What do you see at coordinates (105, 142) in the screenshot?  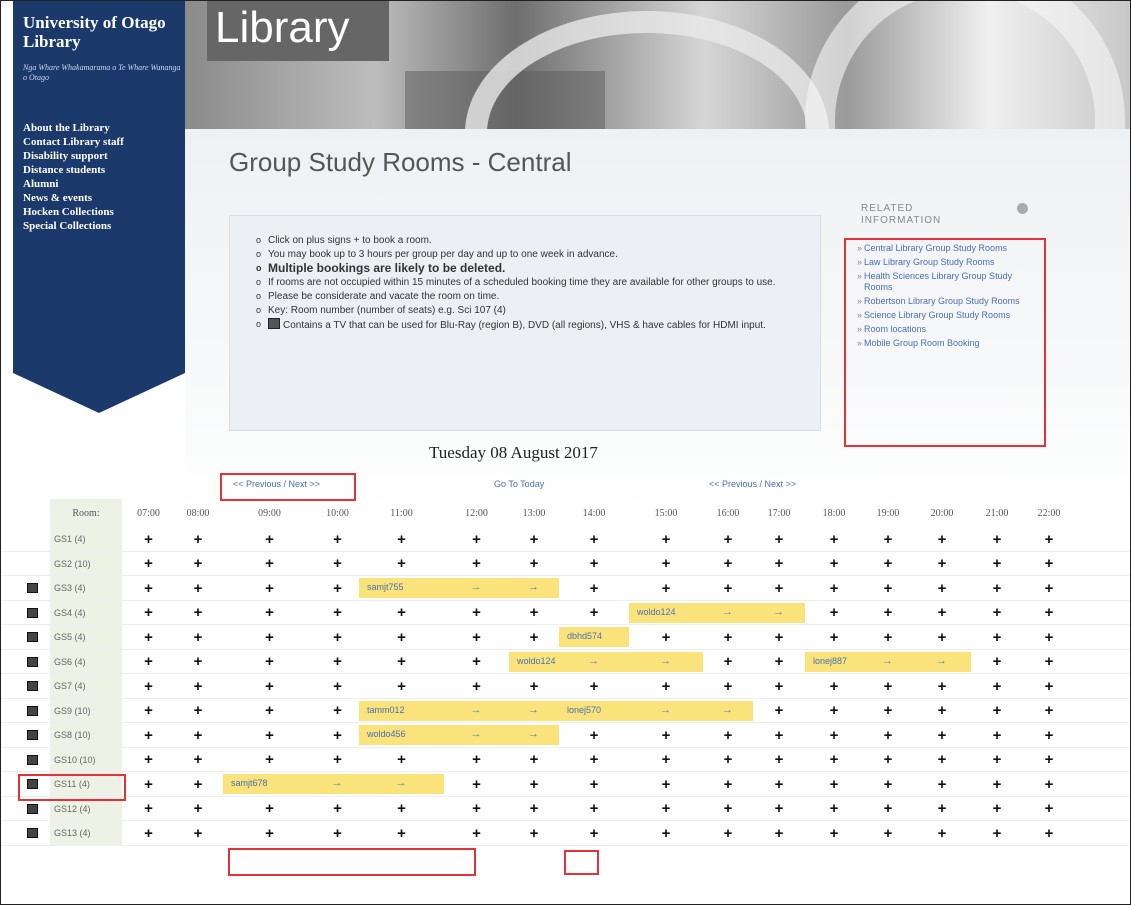 I see `sidebar-item-contact: Contact Library staff` at bounding box center [105, 142].